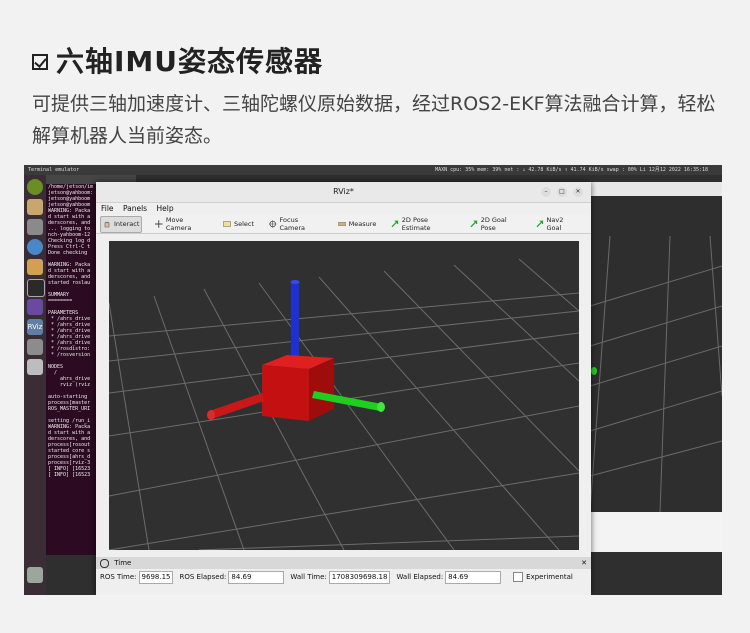  I want to click on terminal-title: Terminal emulator, so click(54, 170).